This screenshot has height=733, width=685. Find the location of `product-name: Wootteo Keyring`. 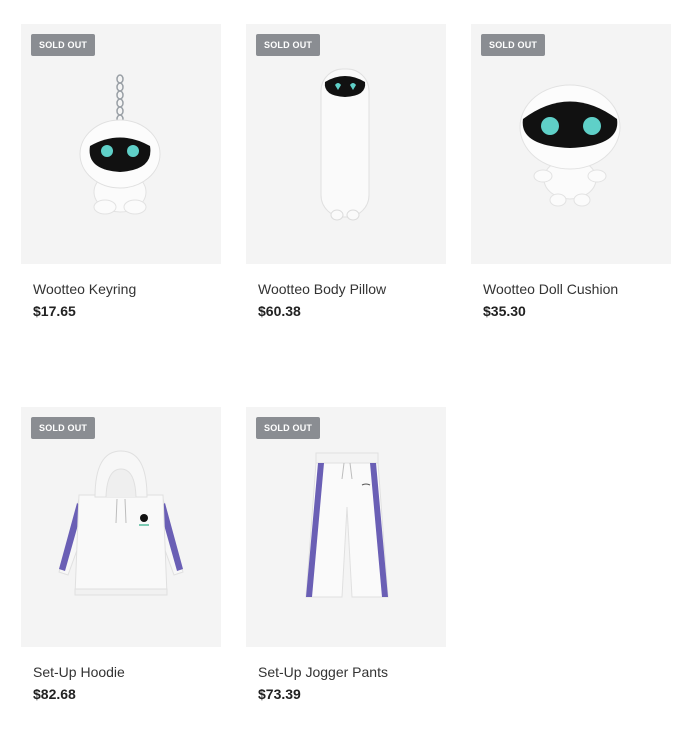

product-name: Wootteo Keyring is located at coordinates (84, 289).